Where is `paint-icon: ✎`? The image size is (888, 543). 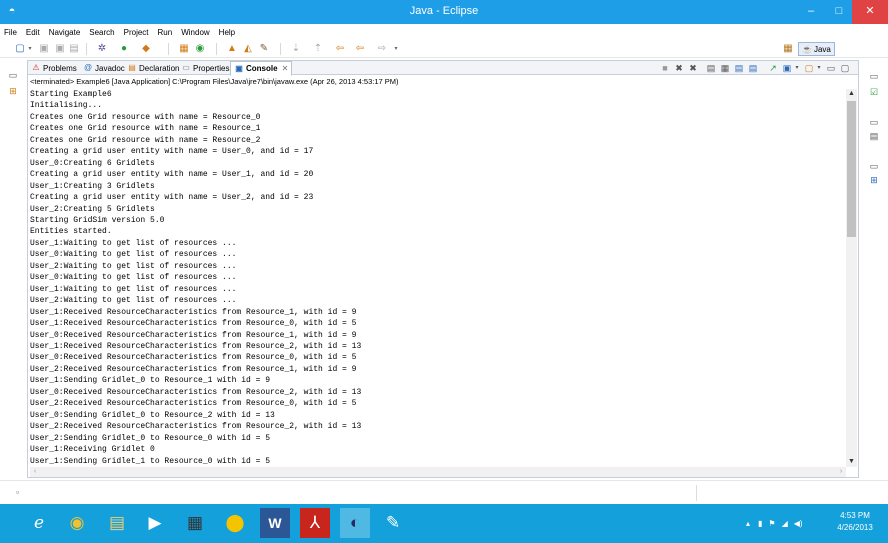 paint-icon: ✎ is located at coordinates (393, 523).